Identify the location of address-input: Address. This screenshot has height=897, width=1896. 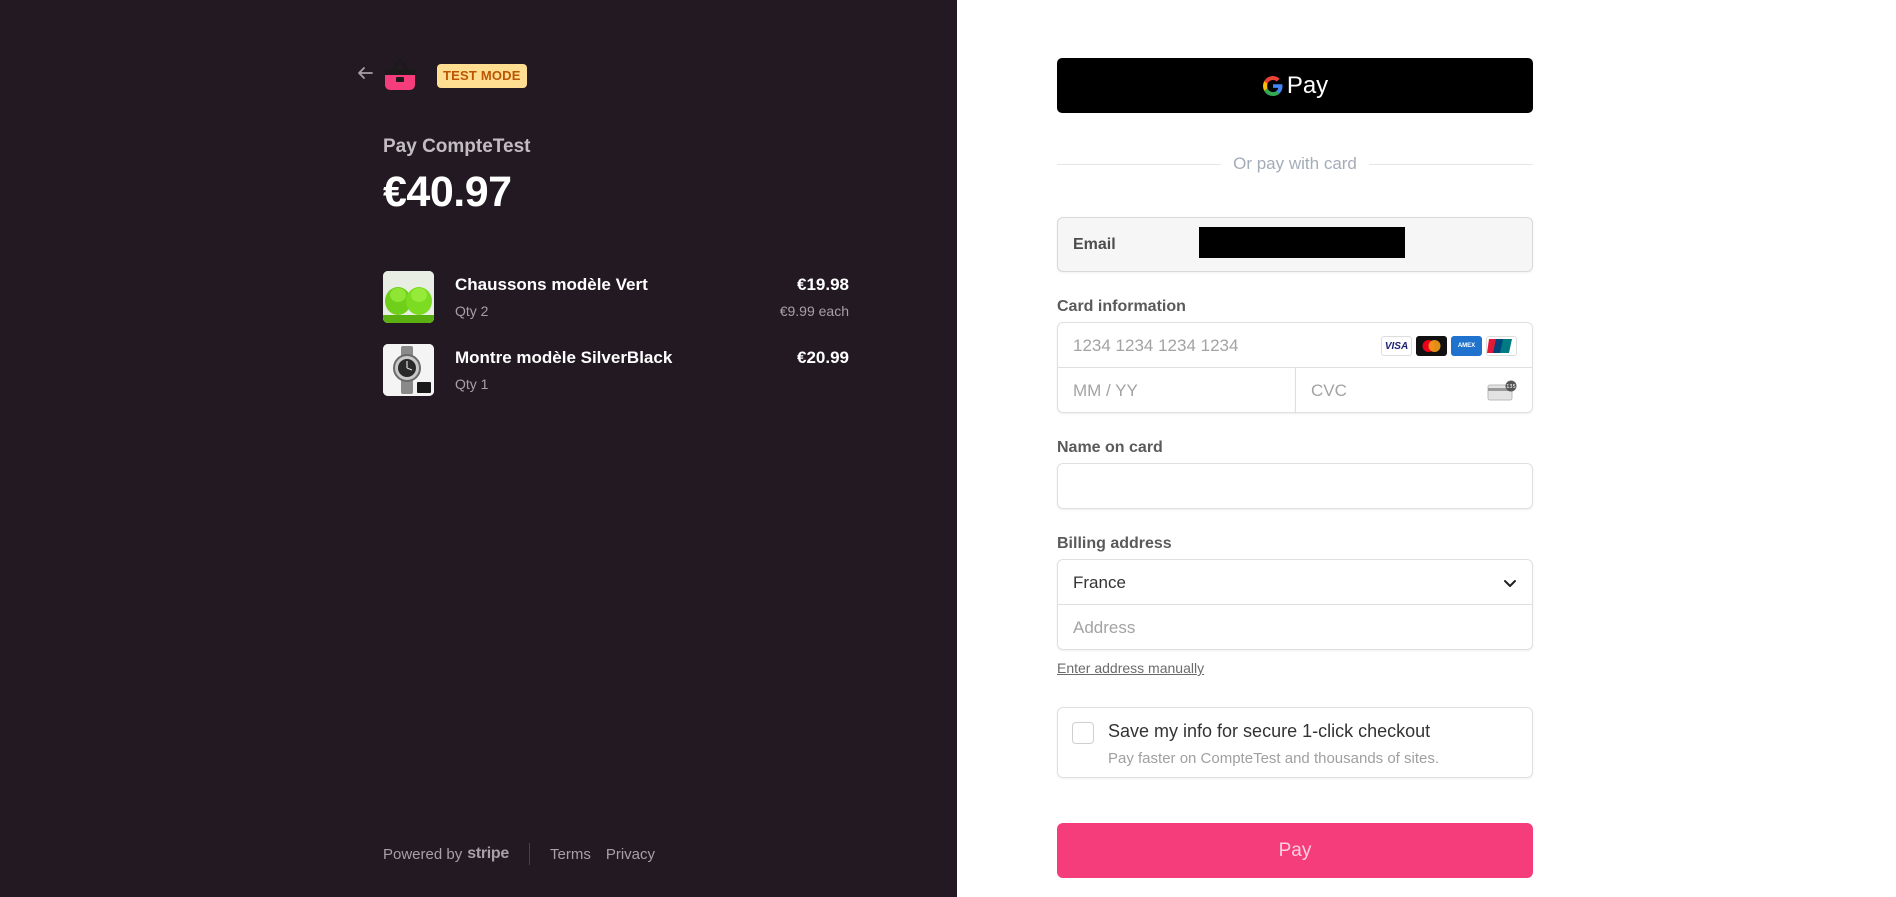
(1295, 627).